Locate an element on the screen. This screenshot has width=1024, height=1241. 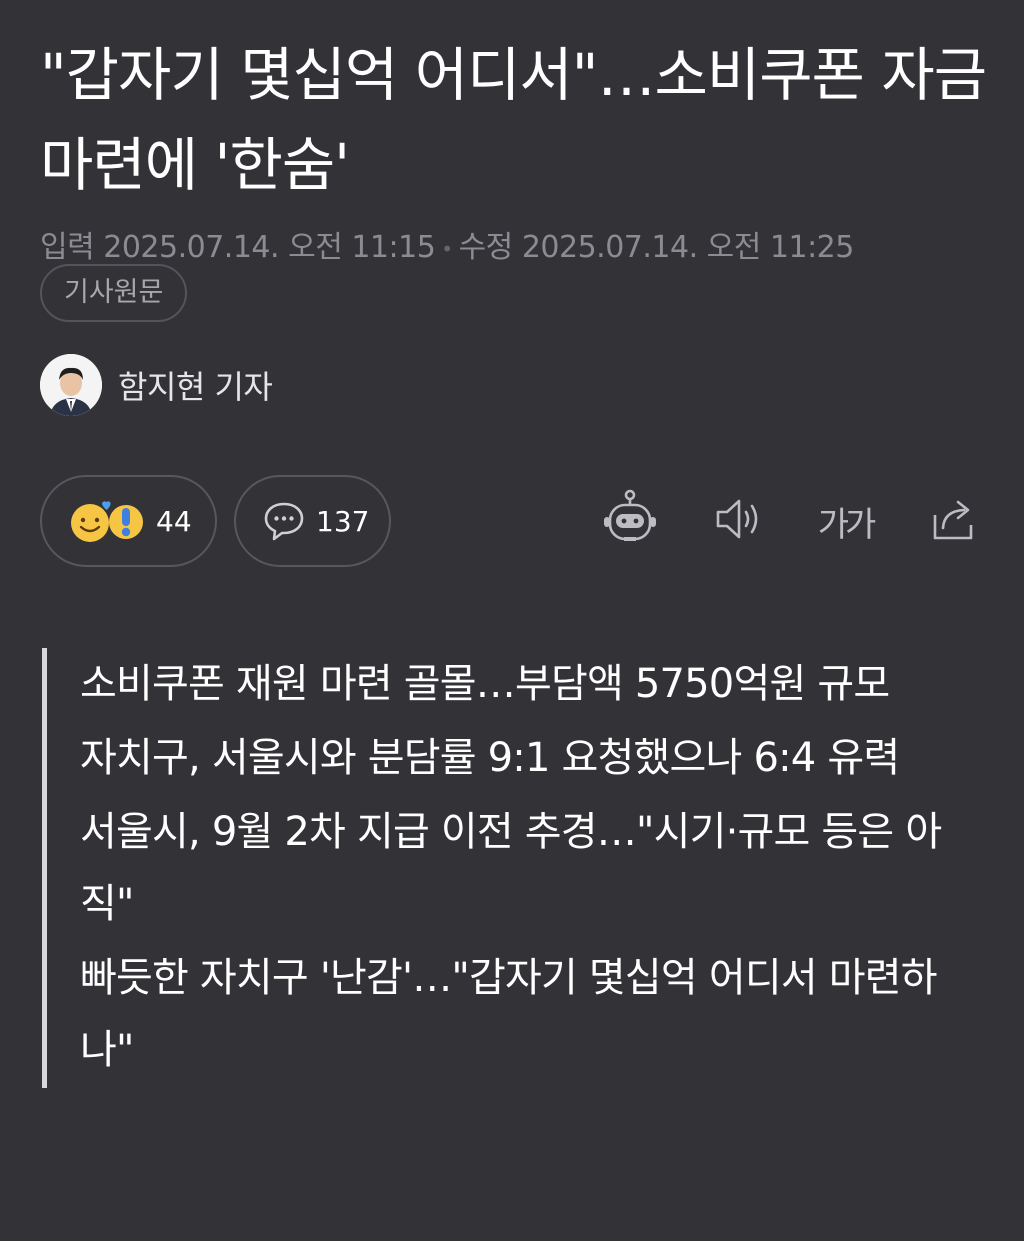
comment-button: 137 is located at coordinates (312, 521).